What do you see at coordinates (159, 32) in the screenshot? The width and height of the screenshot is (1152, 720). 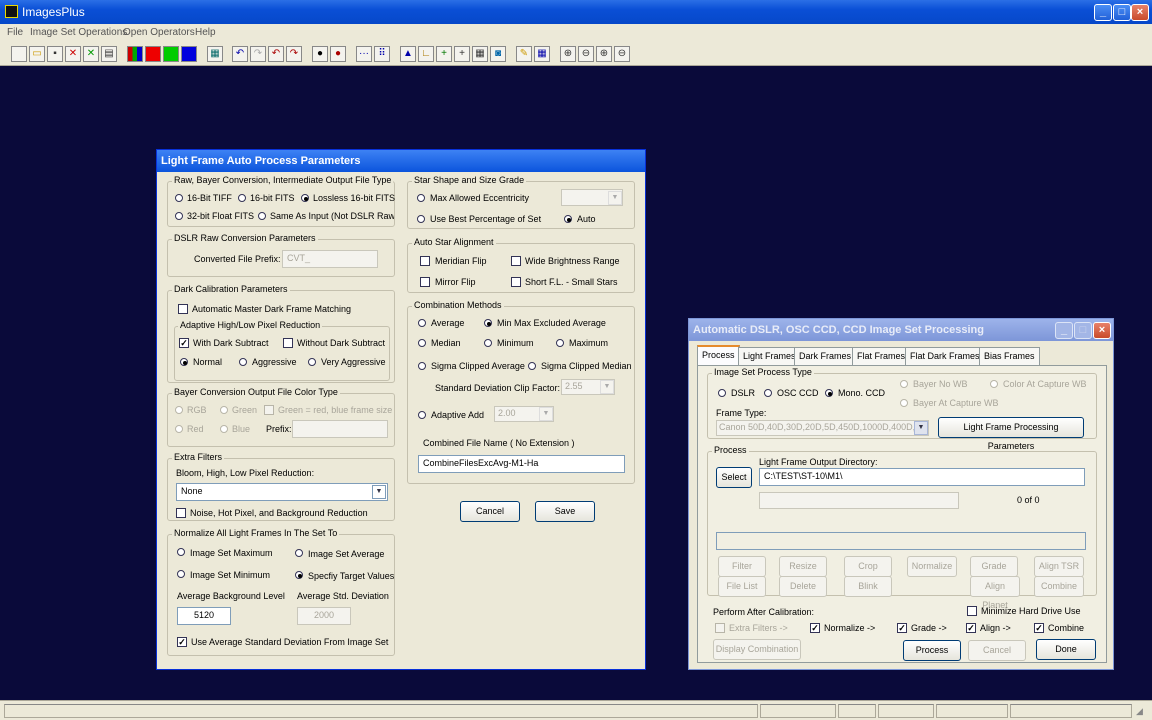 I see `menu-open-operators: Open Operators` at bounding box center [159, 32].